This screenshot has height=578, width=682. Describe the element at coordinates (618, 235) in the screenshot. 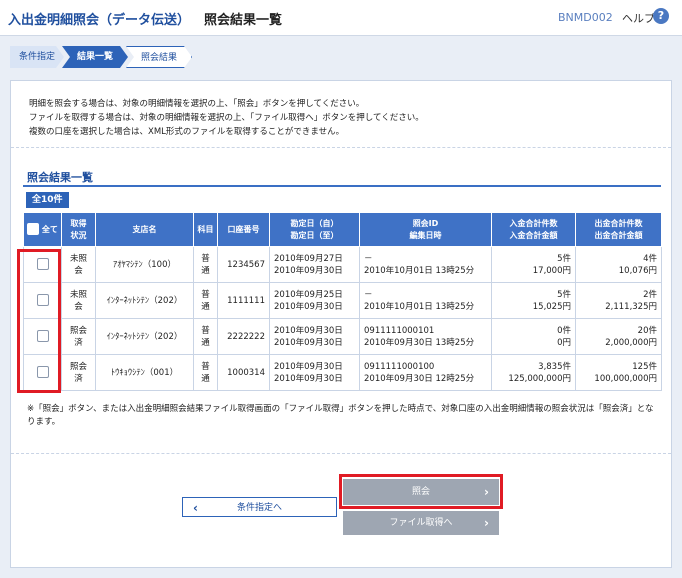

I see `header-line: 出金合計金額` at that location.